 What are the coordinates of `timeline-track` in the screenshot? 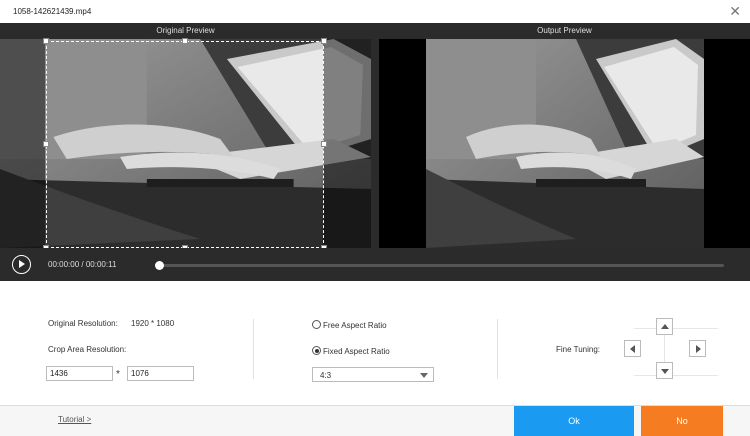 It's located at (442, 265).